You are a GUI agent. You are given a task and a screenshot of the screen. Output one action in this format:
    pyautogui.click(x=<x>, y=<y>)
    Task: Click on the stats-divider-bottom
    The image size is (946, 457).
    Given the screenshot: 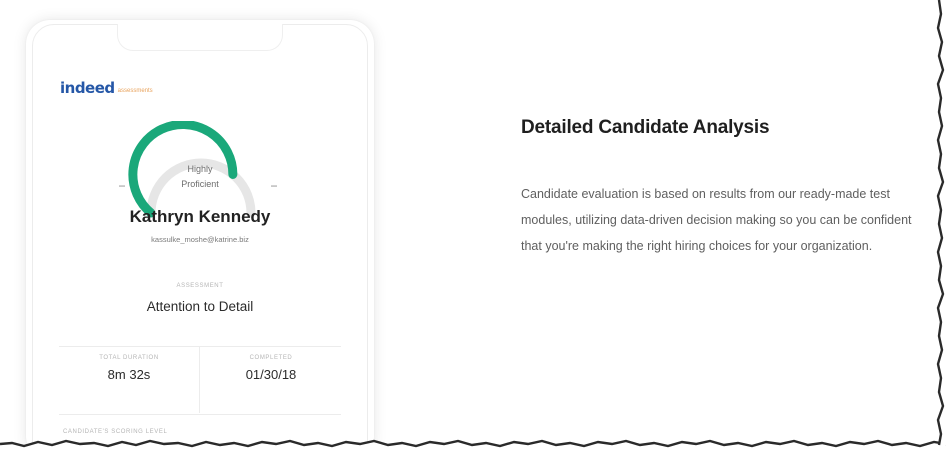 What is the action you would take?
    pyautogui.click(x=200, y=414)
    